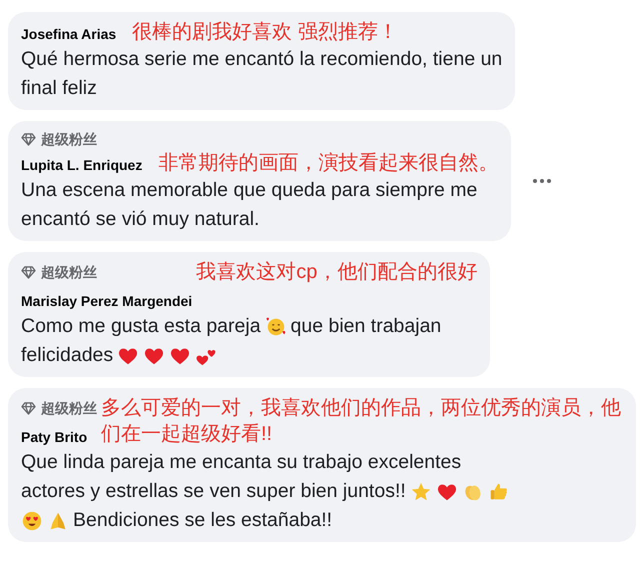  What do you see at coordinates (67, 355) in the screenshot?
I see `comment-text: felicidades` at bounding box center [67, 355].